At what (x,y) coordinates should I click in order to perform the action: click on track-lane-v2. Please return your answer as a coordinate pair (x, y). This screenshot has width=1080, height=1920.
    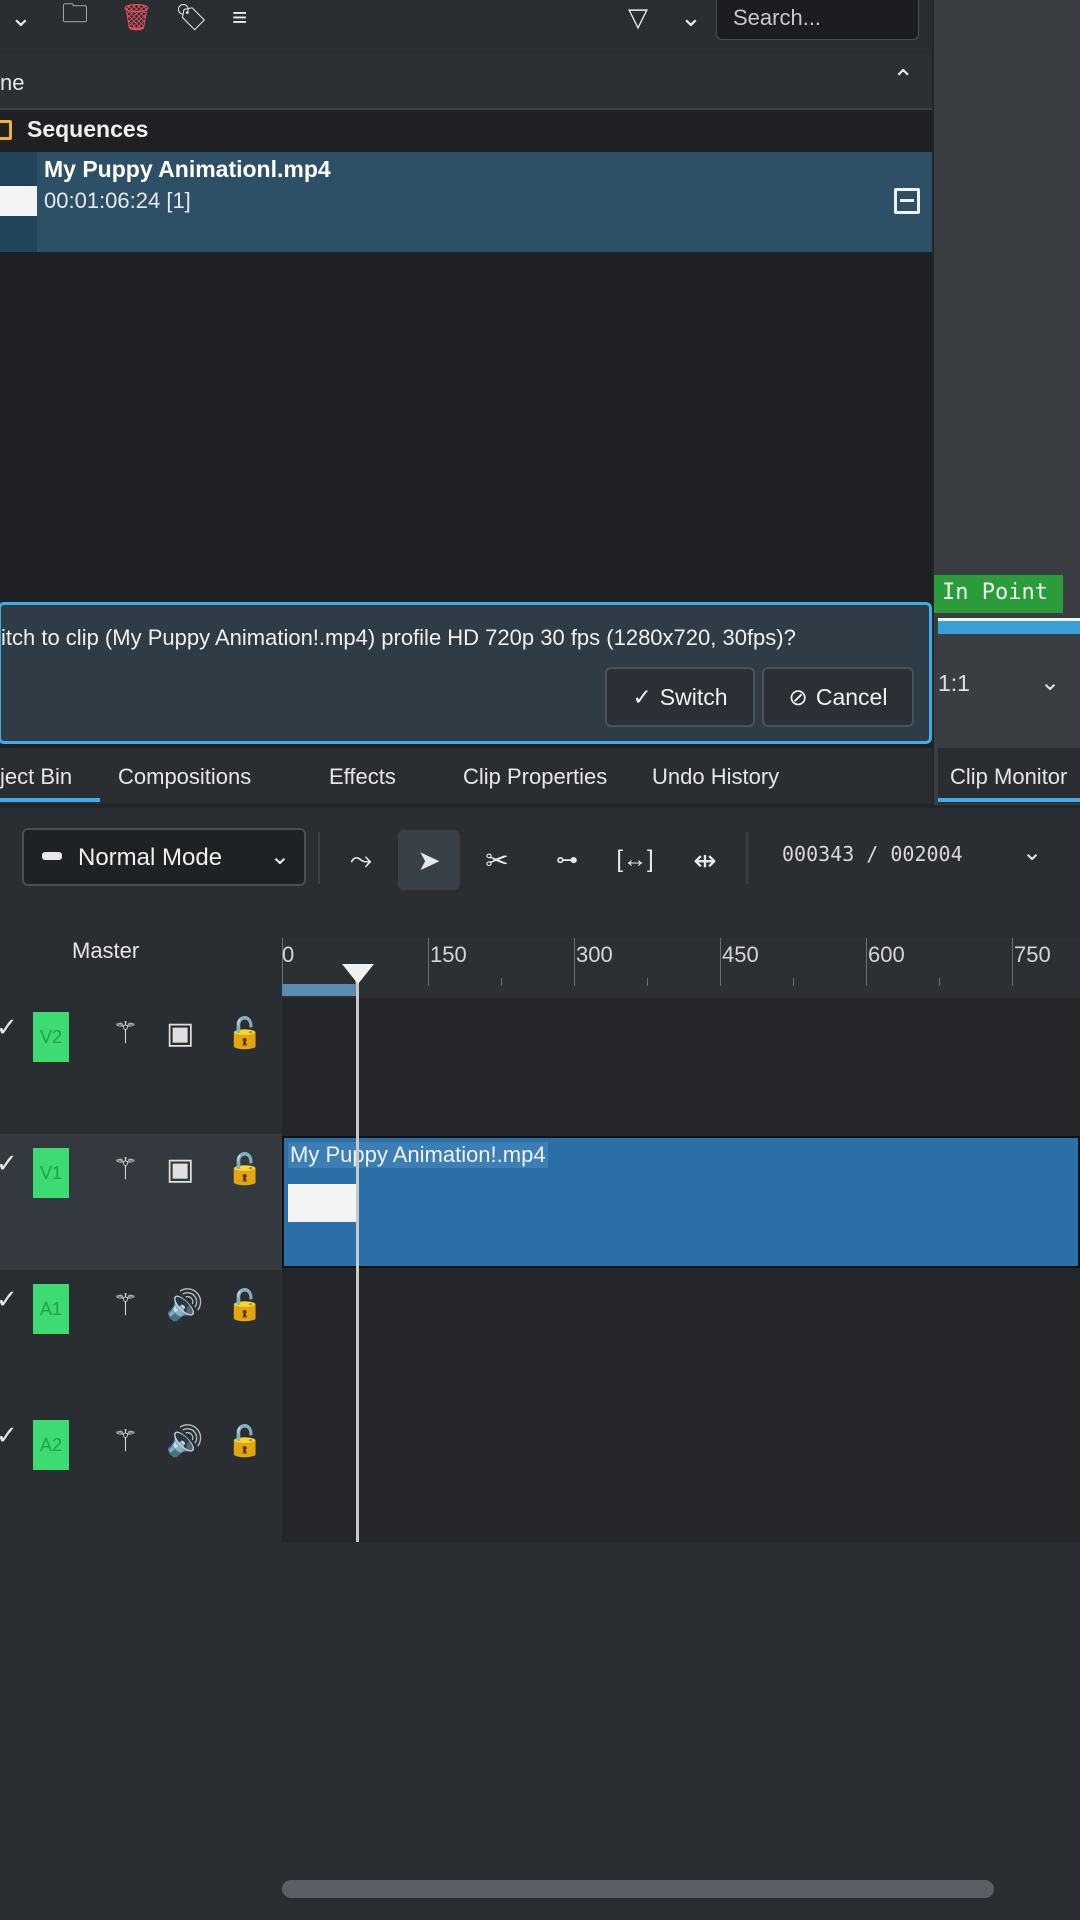
    Looking at the image, I should click on (681, 1066).